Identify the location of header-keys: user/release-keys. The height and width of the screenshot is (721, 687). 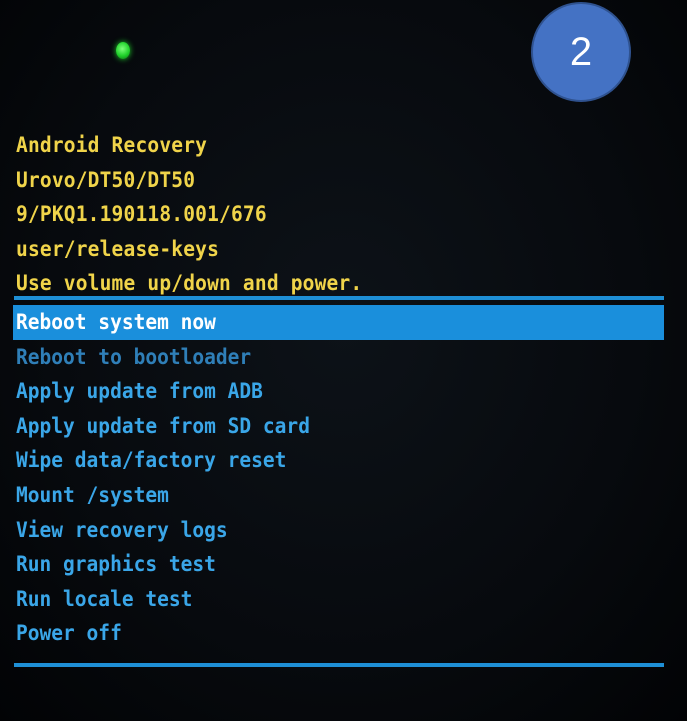
(118, 248).